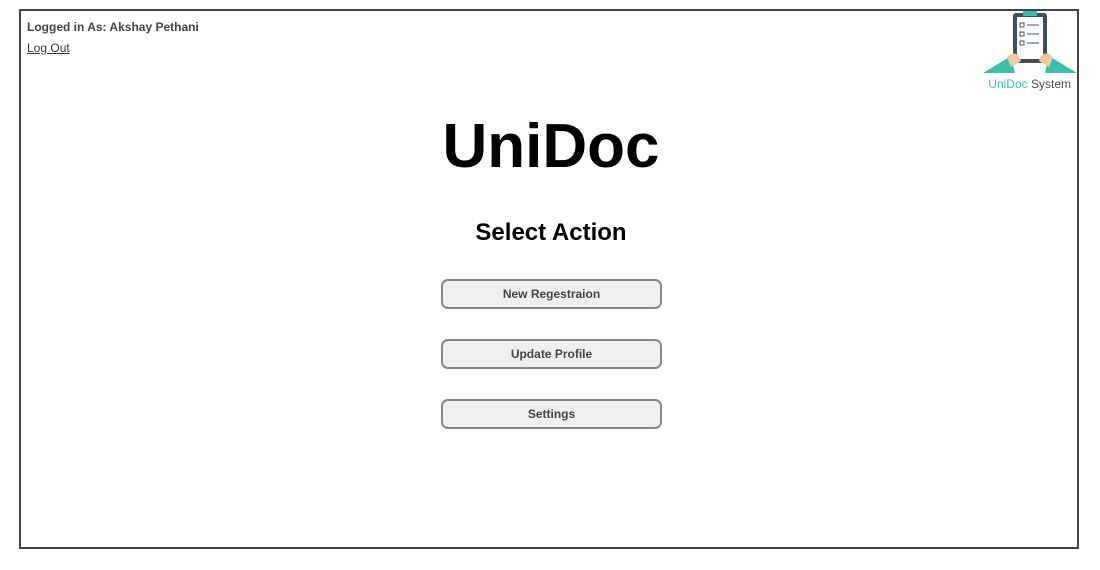 The image size is (1100, 570). What do you see at coordinates (1030, 42) in the screenshot?
I see `clipboard-checklist-icon` at bounding box center [1030, 42].